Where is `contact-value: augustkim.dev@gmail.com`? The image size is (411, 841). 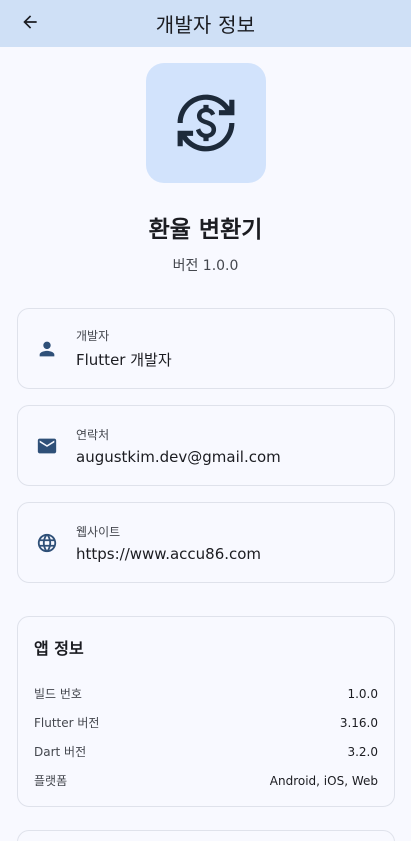
contact-value: augustkim.dev@gmail.com is located at coordinates (178, 456).